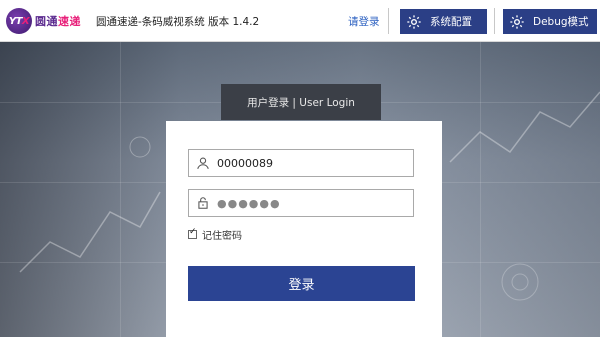  Describe the element at coordinates (222, 236) in the screenshot. I see `remember-label: 记住密码` at that location.